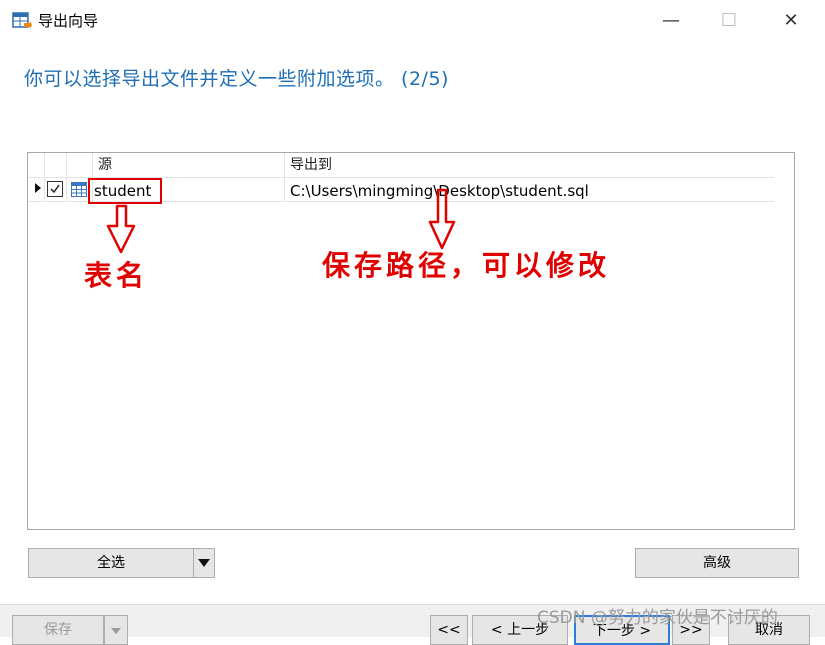 This screenshot has width=825, height=645. Describe the element at coordinates (281, 221) in the screenshot. I see `annotation-arrows` at that location.